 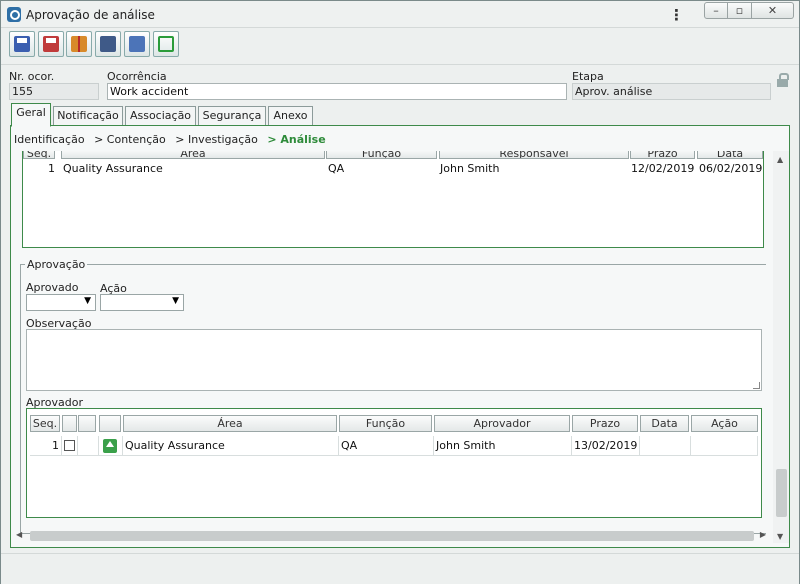 What do you see at coordinates (88, 116) in the screenshot?
I see `tab-notificacao: Notificação` at bounding box center [88, 116].